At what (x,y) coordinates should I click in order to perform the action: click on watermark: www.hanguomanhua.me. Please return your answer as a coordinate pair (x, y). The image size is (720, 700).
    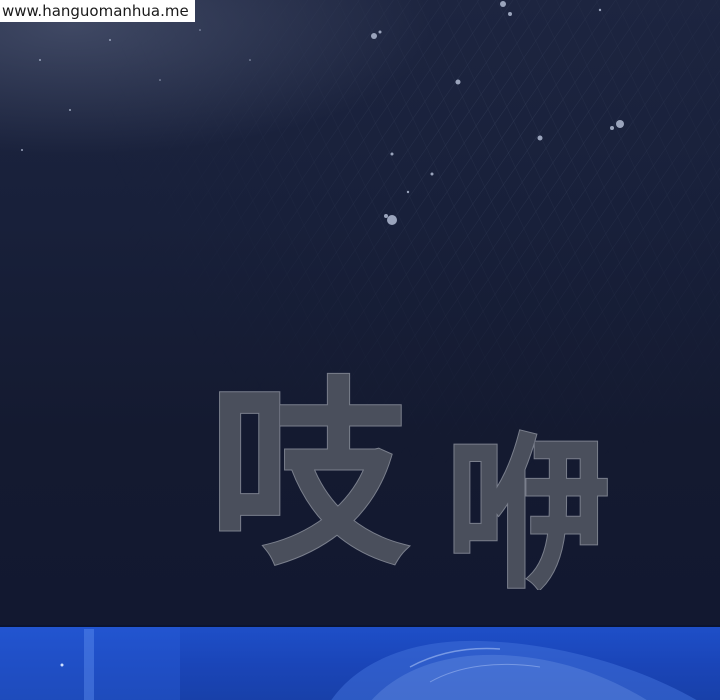
    Looking at the image, I should click on (97, 11).